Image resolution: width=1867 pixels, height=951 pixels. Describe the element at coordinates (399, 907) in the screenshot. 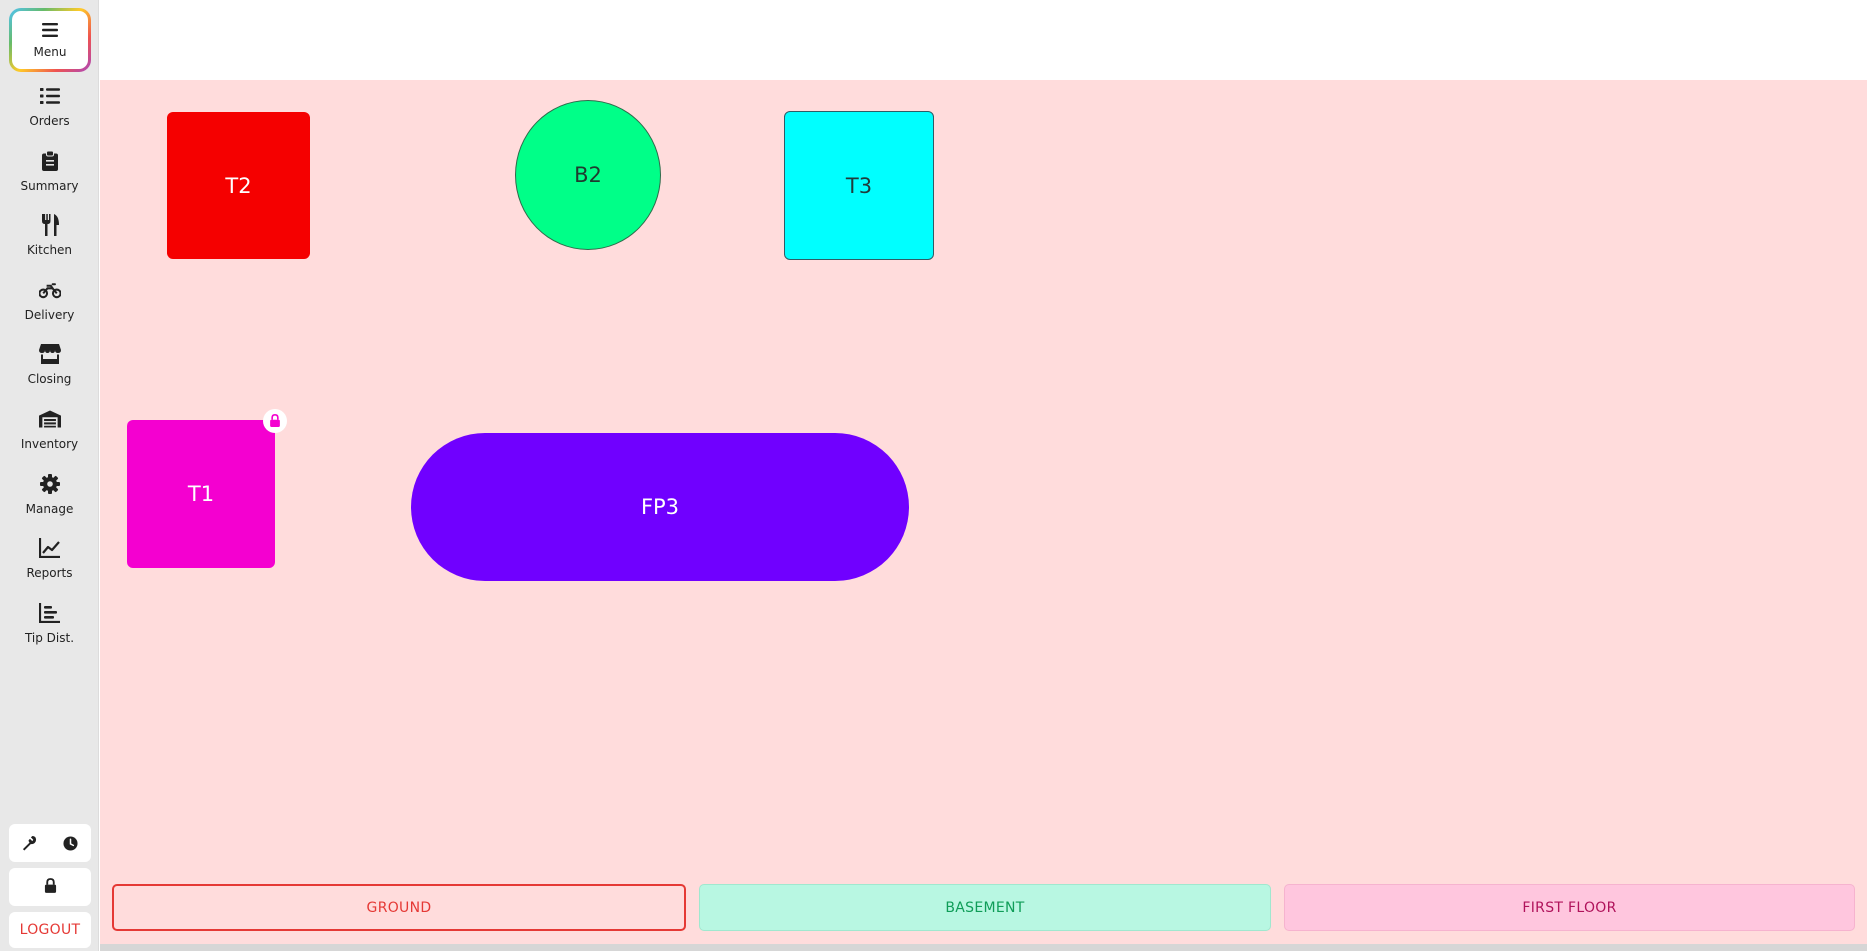

I see `floor-tab-ground: GROUND` at that location.